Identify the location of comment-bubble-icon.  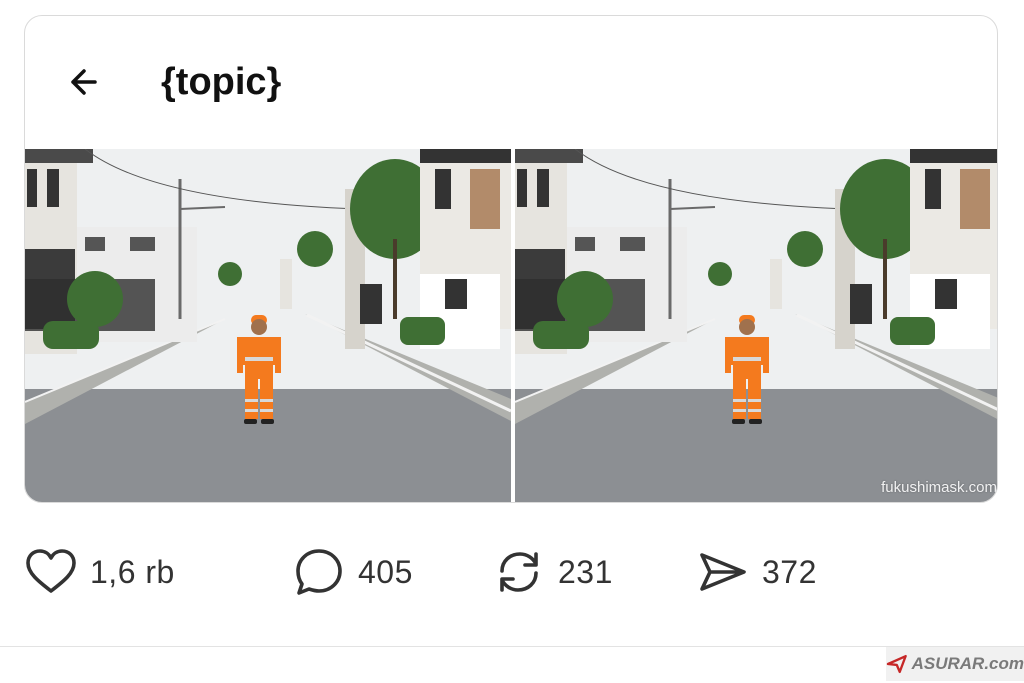
(319, 572).